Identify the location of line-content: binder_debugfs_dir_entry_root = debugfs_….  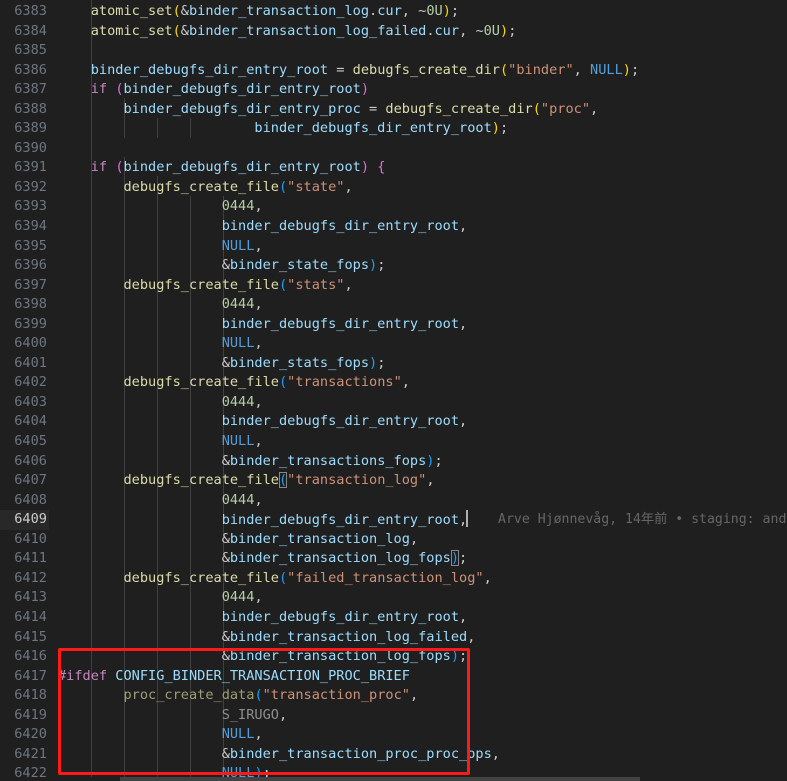
(348, 71).